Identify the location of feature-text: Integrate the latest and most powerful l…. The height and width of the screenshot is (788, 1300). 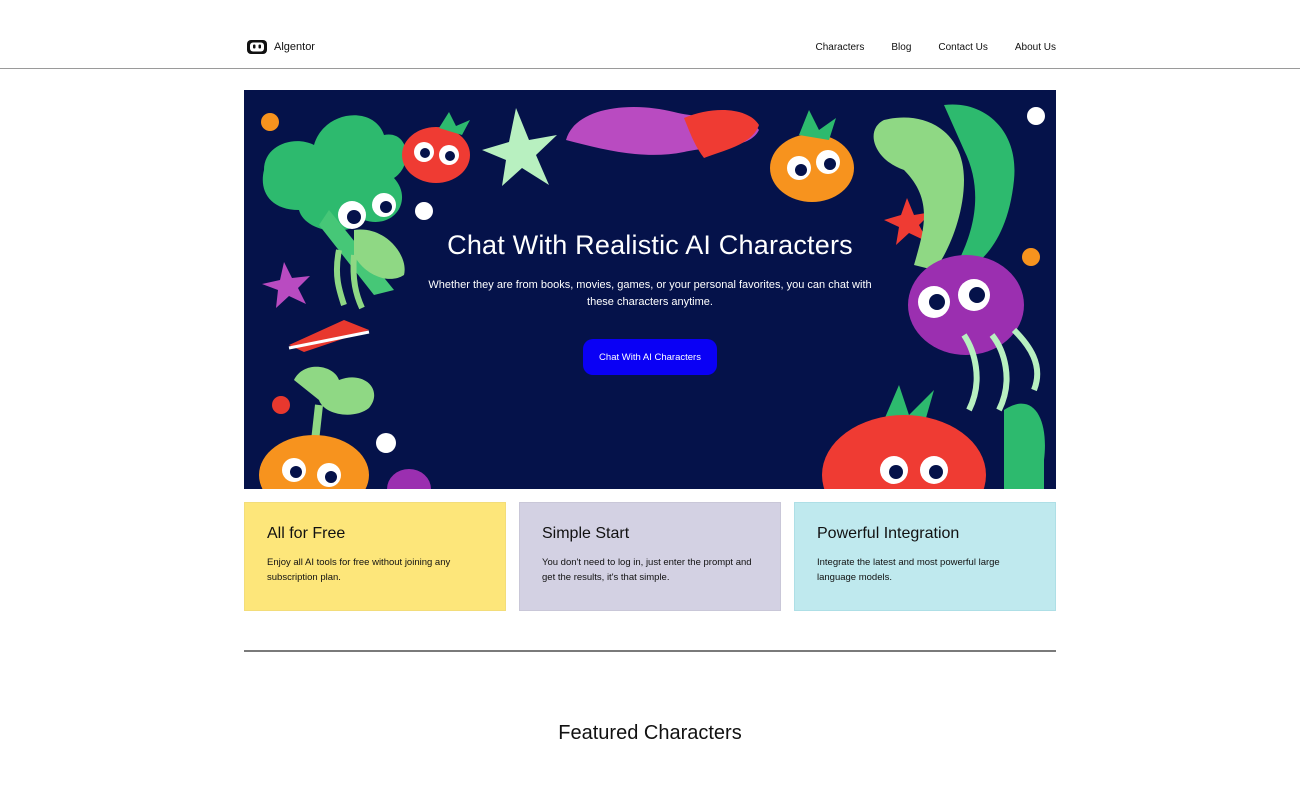
(908, 570).